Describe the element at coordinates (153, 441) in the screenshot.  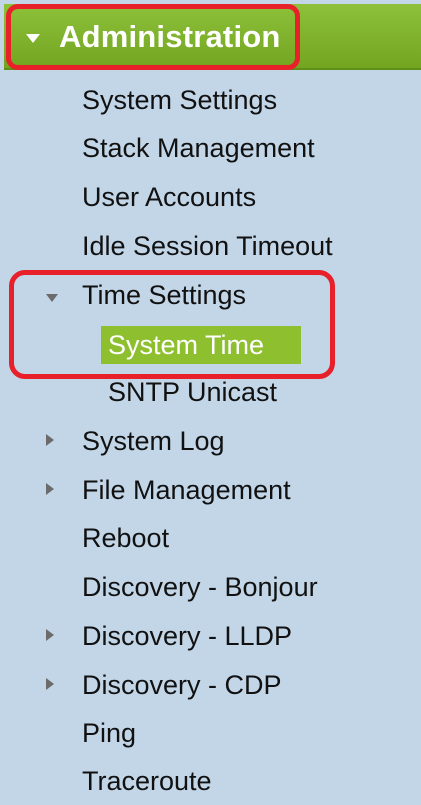
I see `menu-item-system-log: System Log` at that location.